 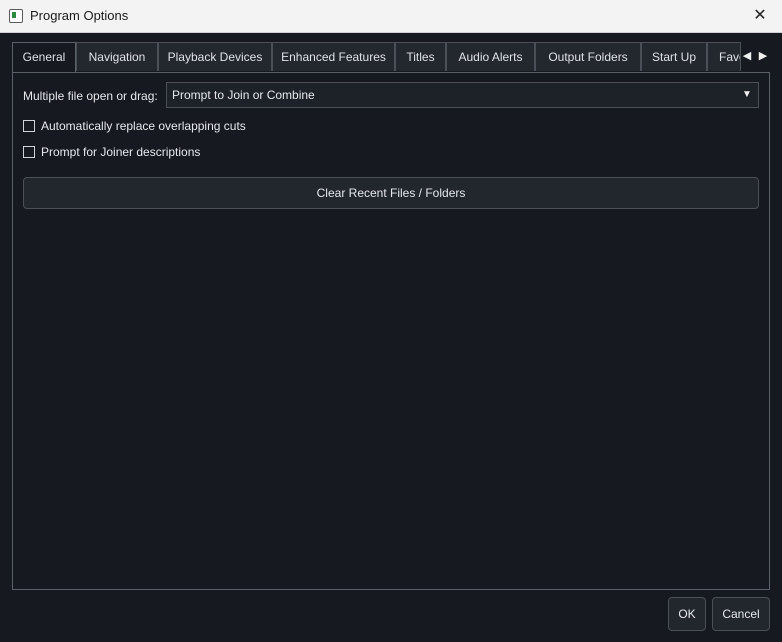 What do you see at coordinates (79, 15) in the screenshot?
I see `window-title: Program Options` at bounding box center [79, 15].